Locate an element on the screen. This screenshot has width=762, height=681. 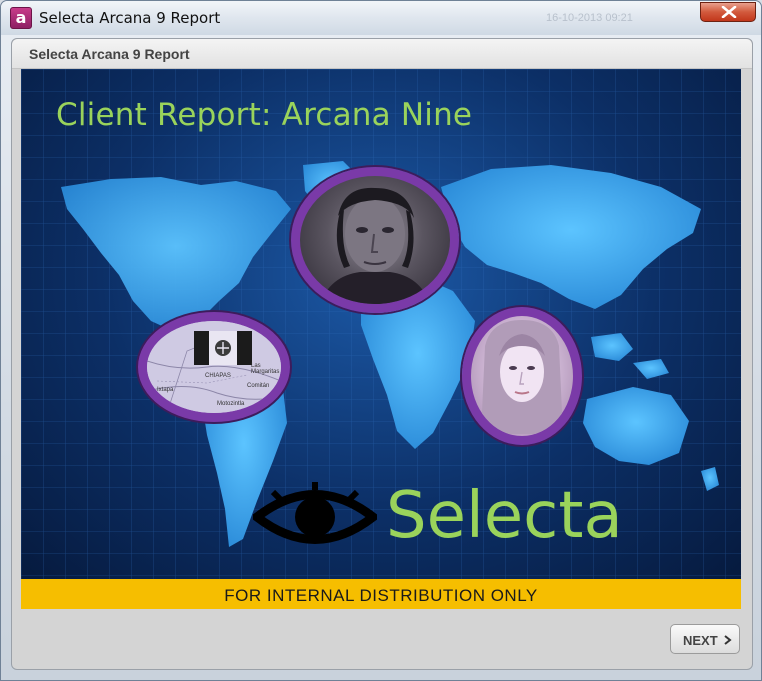
window-title: Selecta Arcana 9 Report is located at coordinates (130, 18).